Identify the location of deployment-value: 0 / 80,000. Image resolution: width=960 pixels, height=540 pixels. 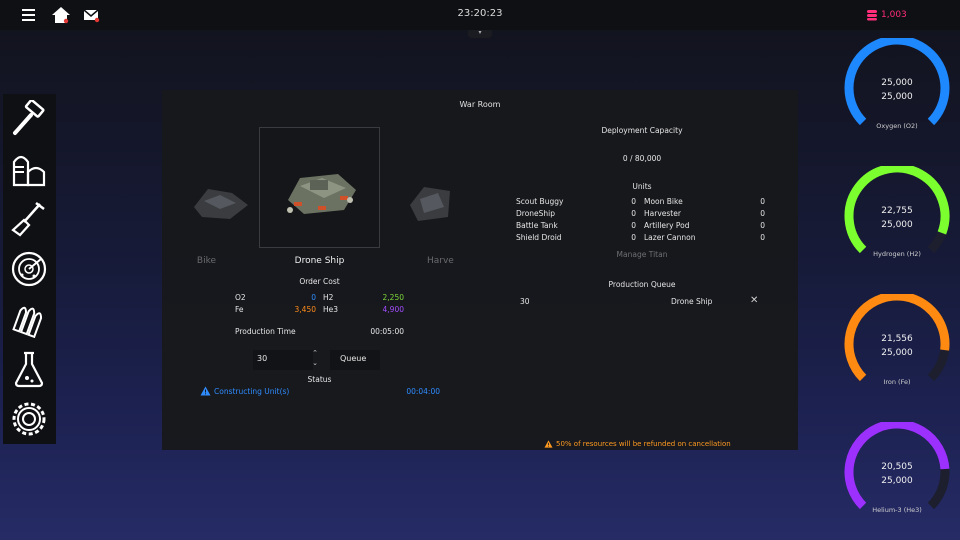
(642, 158).